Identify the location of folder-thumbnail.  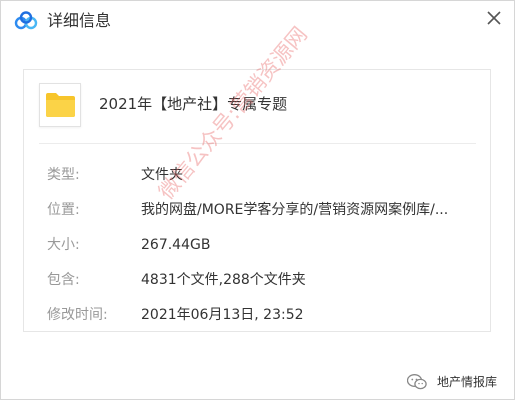
(60, 105).